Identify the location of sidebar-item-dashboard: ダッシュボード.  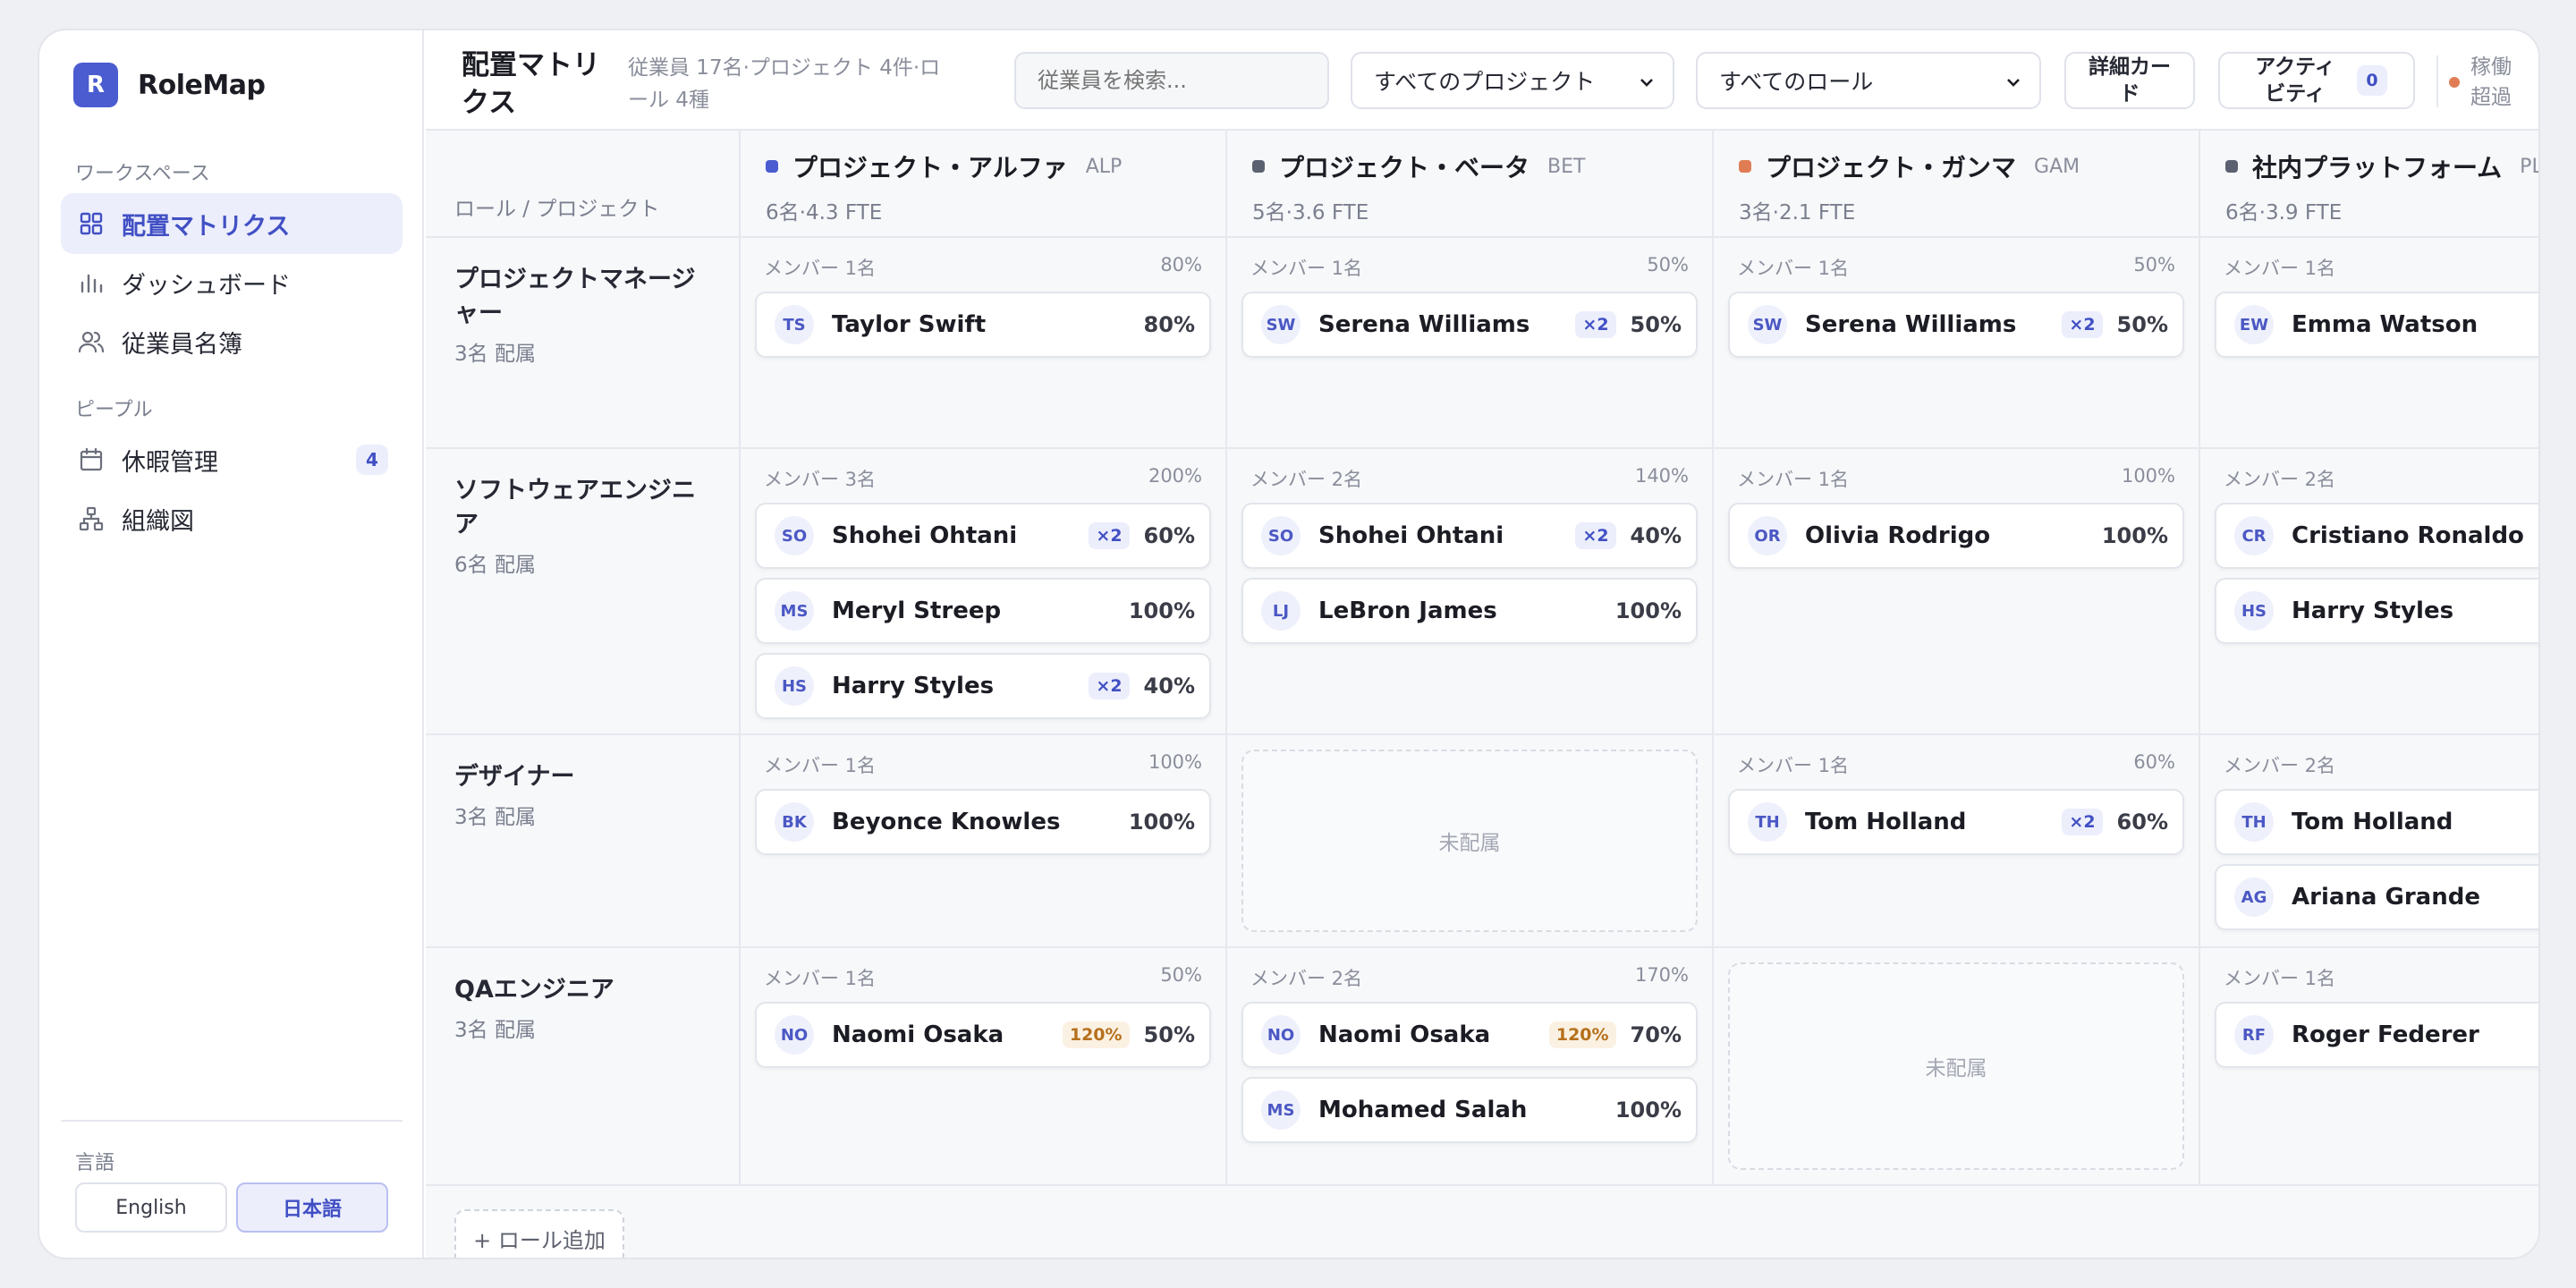
(231, 282).